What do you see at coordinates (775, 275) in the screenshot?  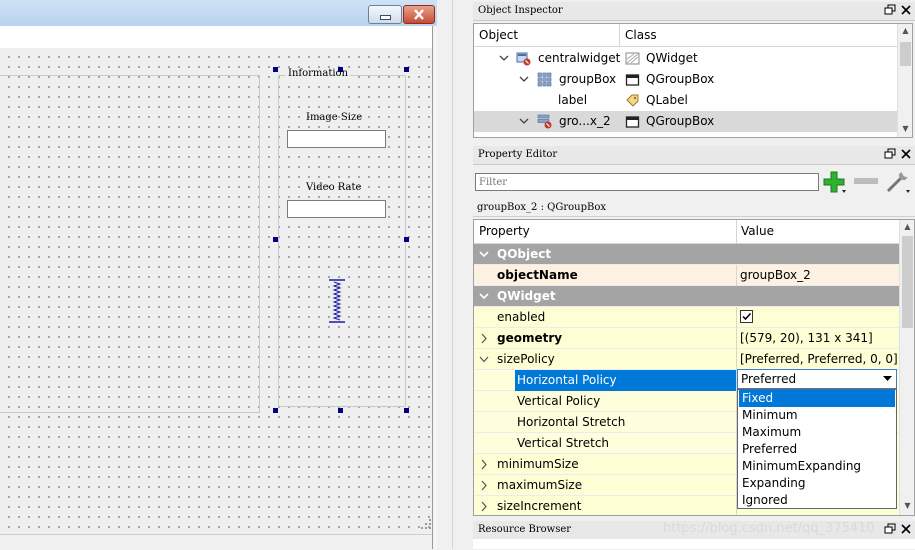 I see `property-value: groupBox_2` at bounding box center [775, 275].